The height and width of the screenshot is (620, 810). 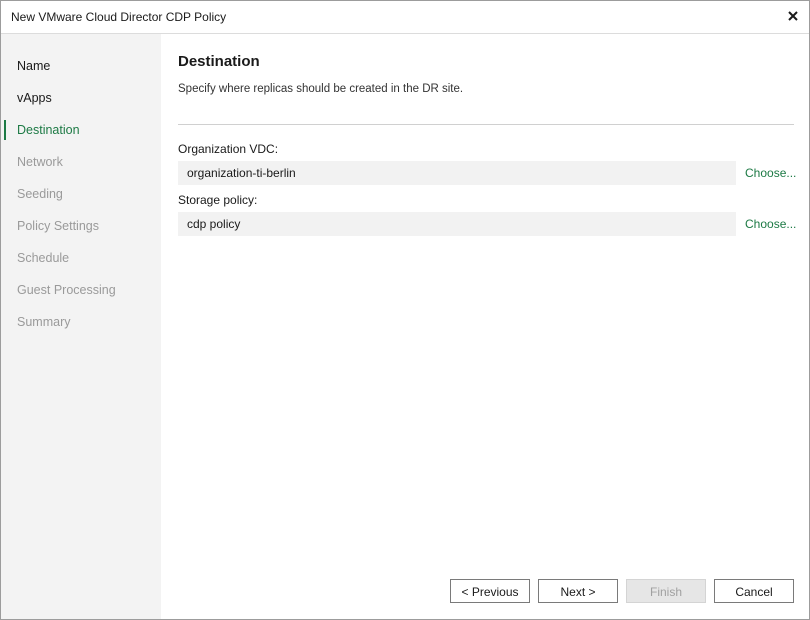 What do you see at coordinates (578, 591) in the screenshot?
I see `next-button: Next >` at bounding box center [578, 591].